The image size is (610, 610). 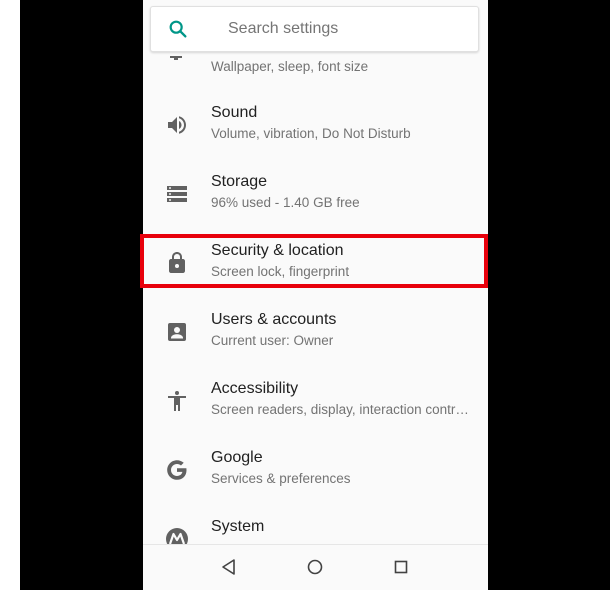 I want to click on settings-item-subtitle: 96% used - 1.40 GB free, so click(x=285, y=202).